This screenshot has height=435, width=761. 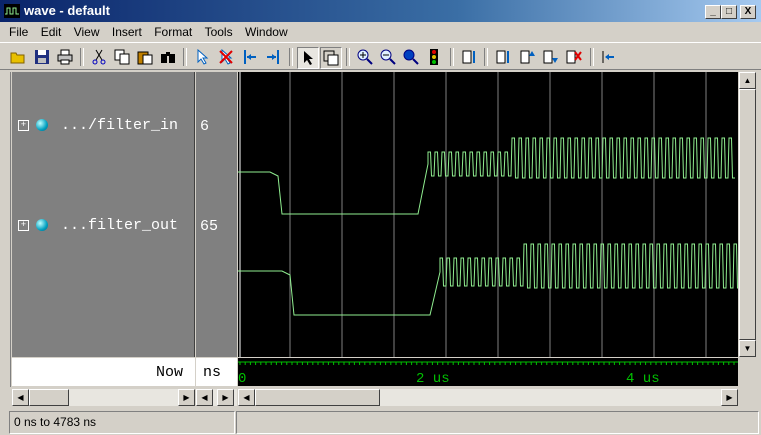 What do you see at coordinates (643, 378) in the screenshot?
I see `axis-tick-label: 4 us` at bounding box center [643, 378].